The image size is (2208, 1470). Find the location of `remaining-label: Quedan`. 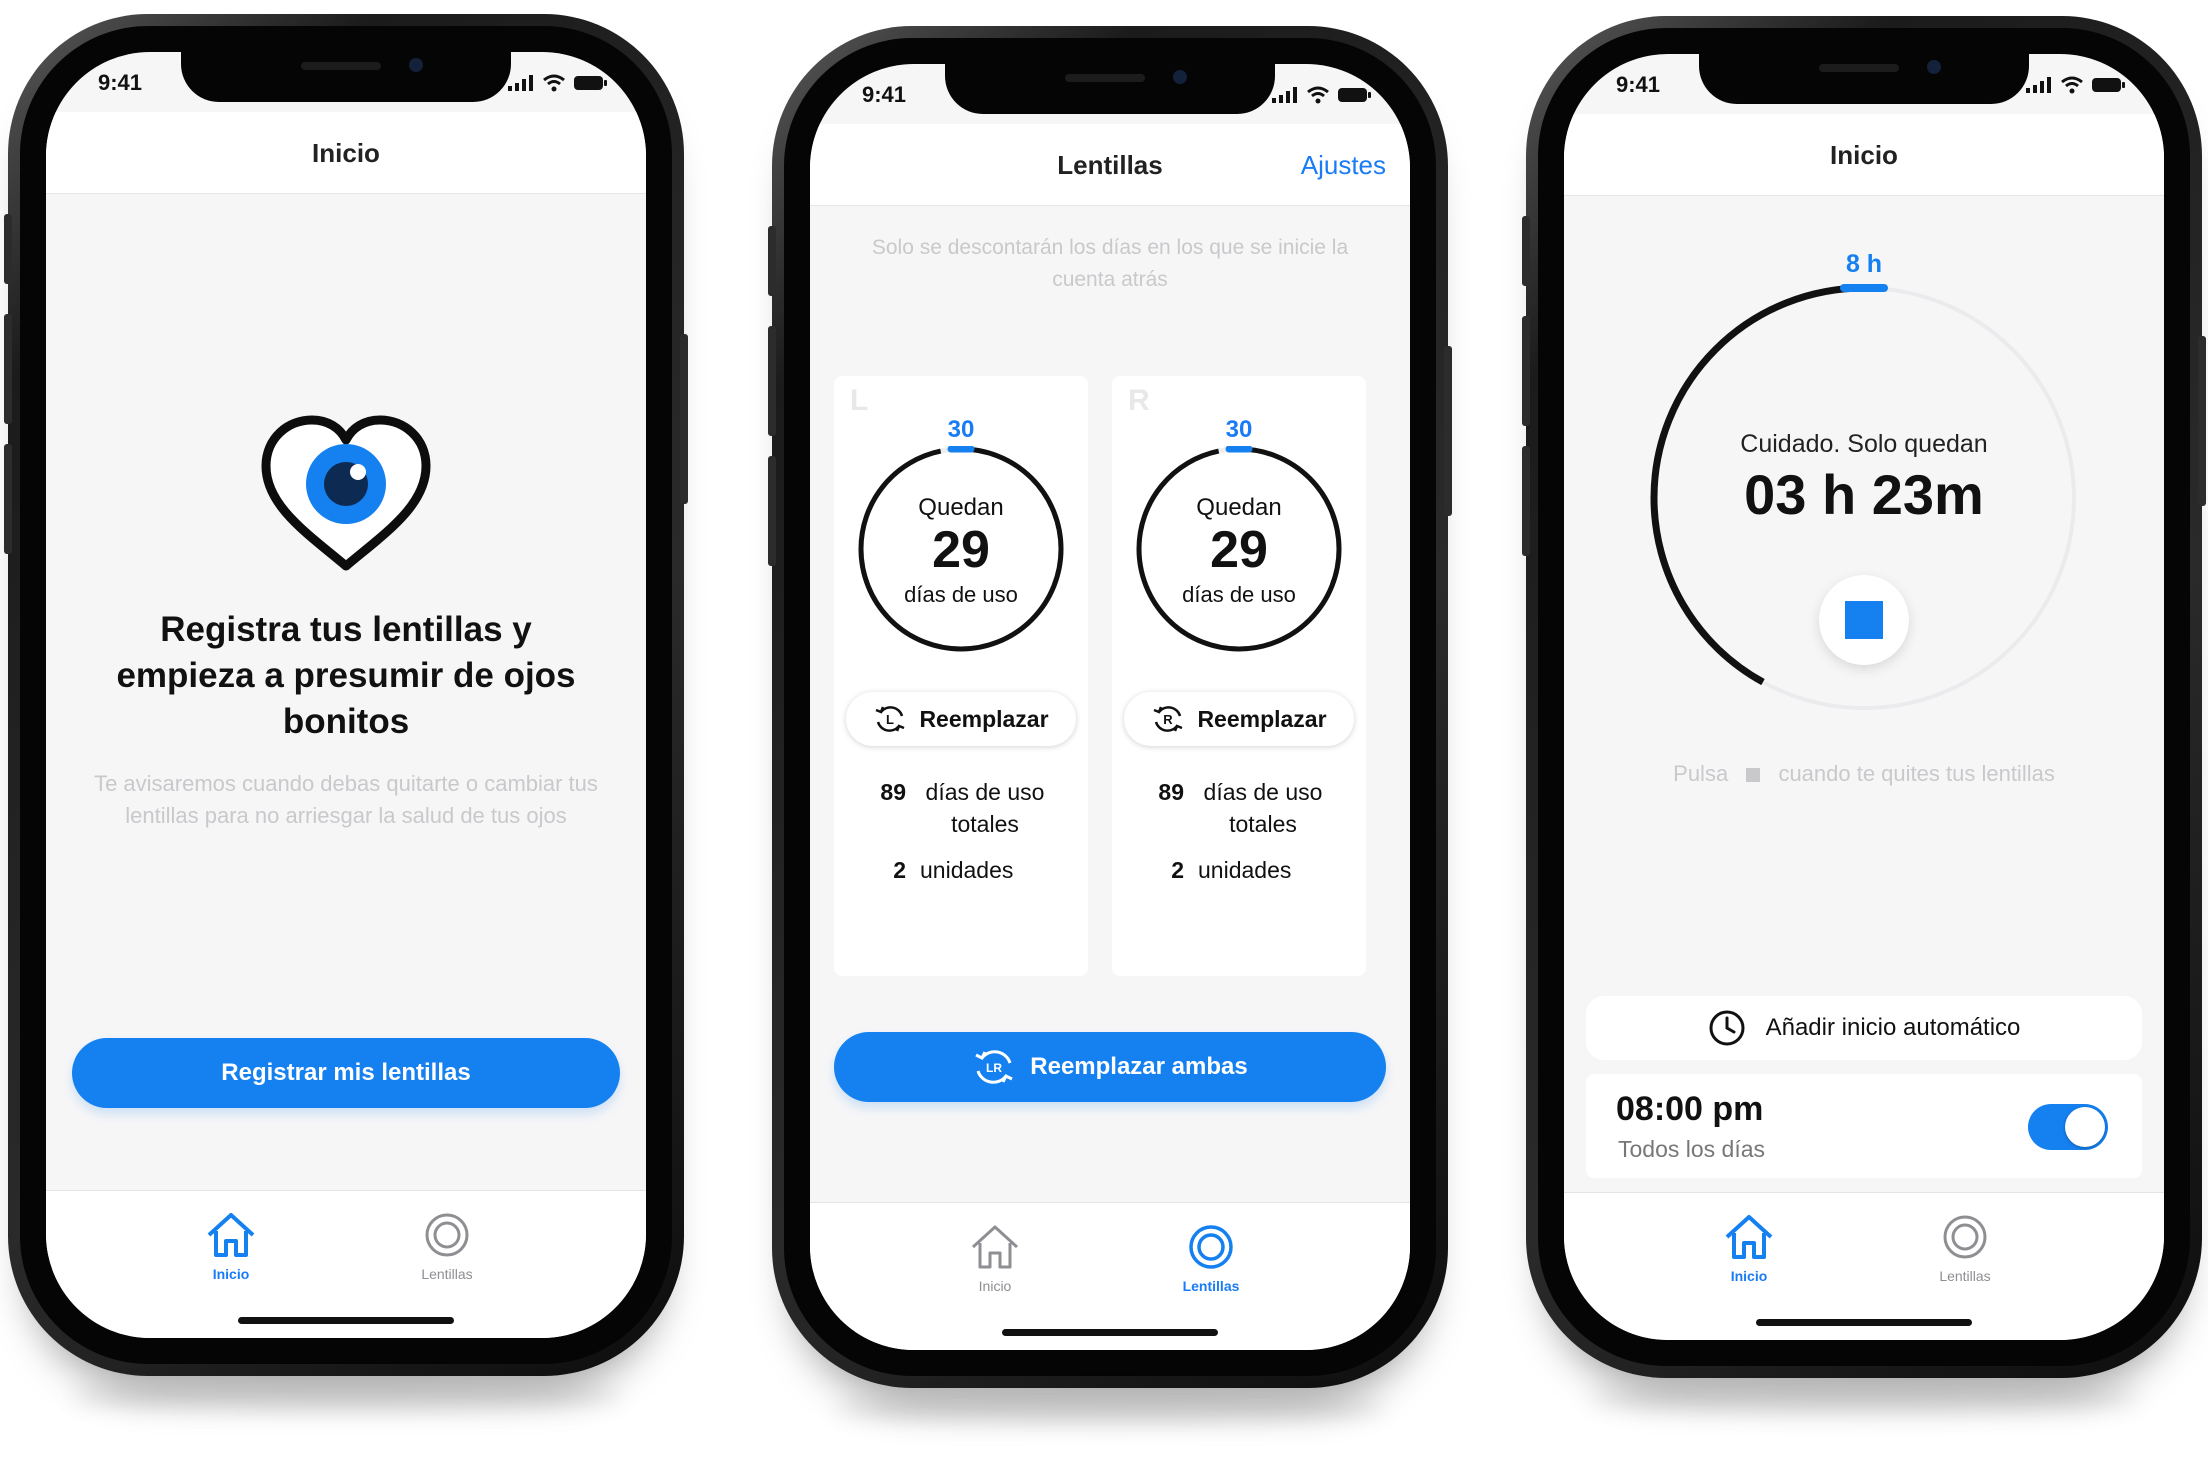

remaining-label: Quedan is located at coordinates (961, 507).